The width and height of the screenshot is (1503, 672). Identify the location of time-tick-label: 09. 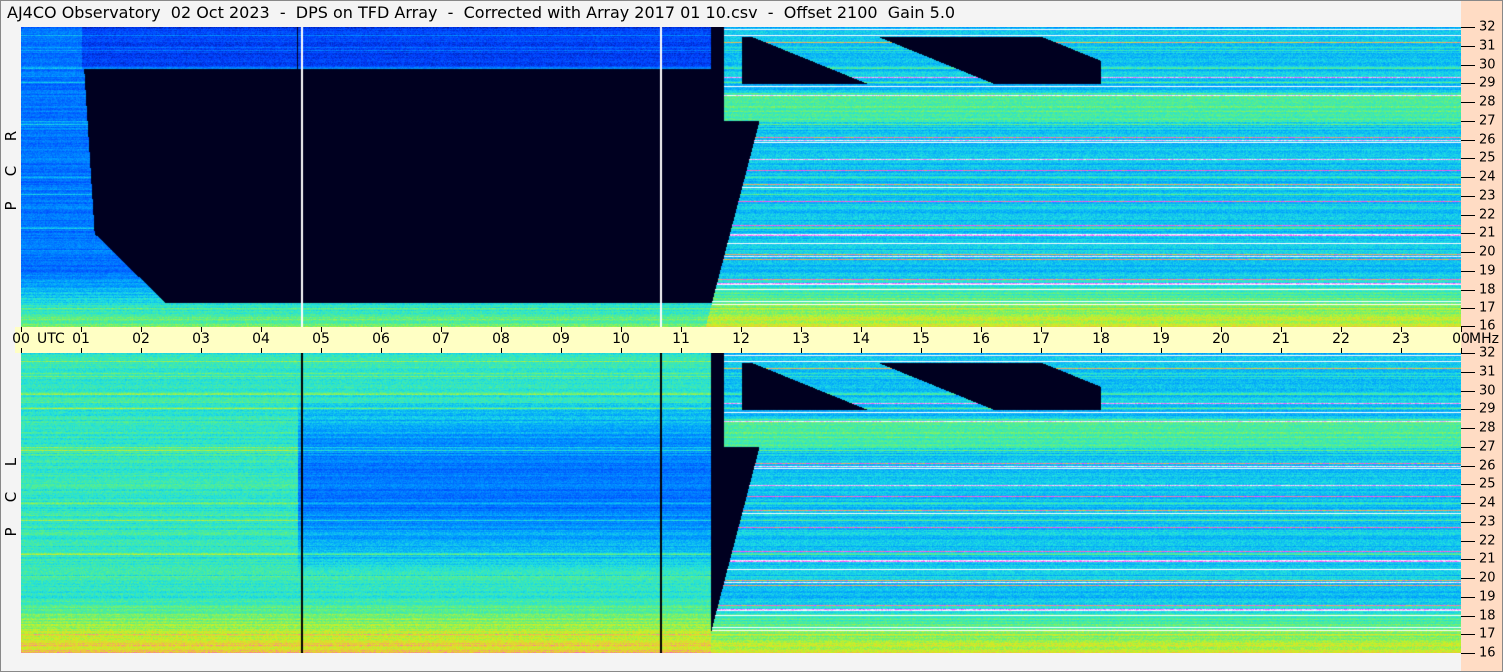
(561, 339).